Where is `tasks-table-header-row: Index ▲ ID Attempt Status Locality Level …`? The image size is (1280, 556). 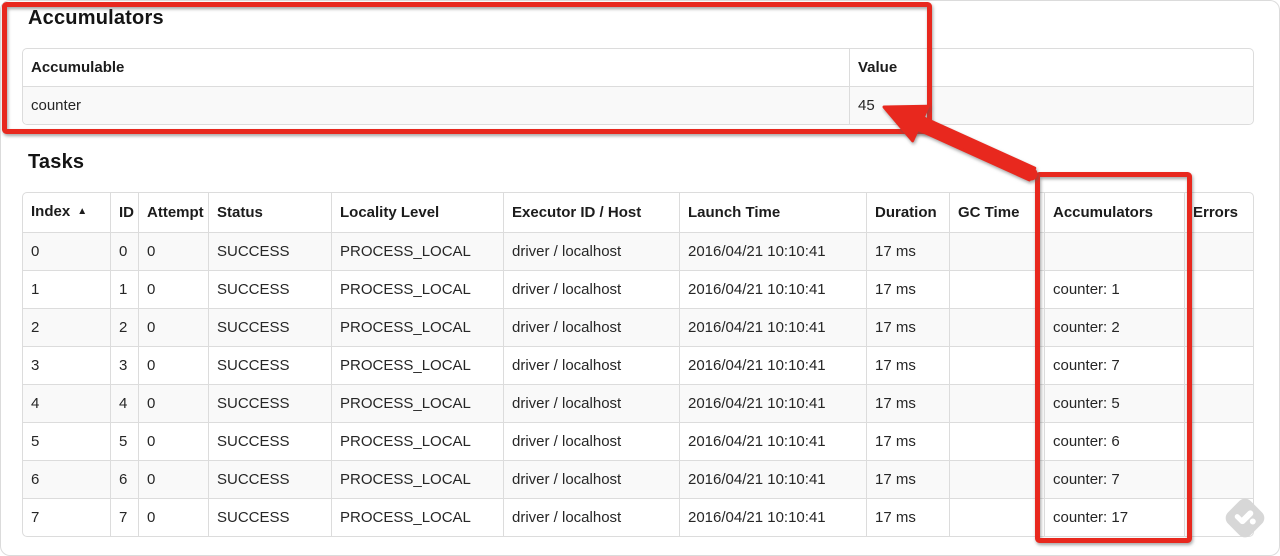
tasks-table-header-row: Index ▲ ID Attempt Status Locality Level … is located at coordinates (638, 212).